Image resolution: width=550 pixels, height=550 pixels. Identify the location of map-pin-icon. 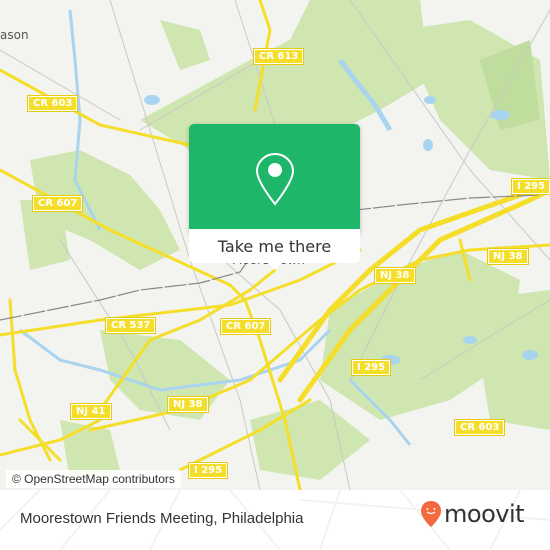
(275, 179).